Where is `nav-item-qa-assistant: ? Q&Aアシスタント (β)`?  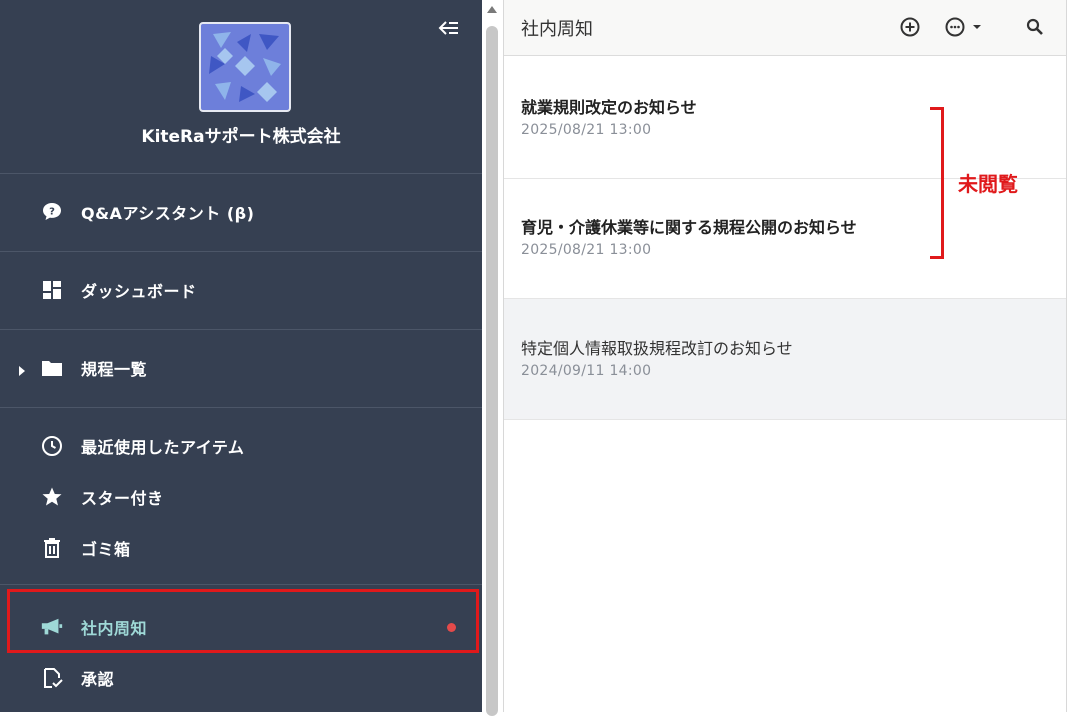 nav-item-qa-assistant: ? Q&Aアシスタント (β) is located at coordinates (241, 212).